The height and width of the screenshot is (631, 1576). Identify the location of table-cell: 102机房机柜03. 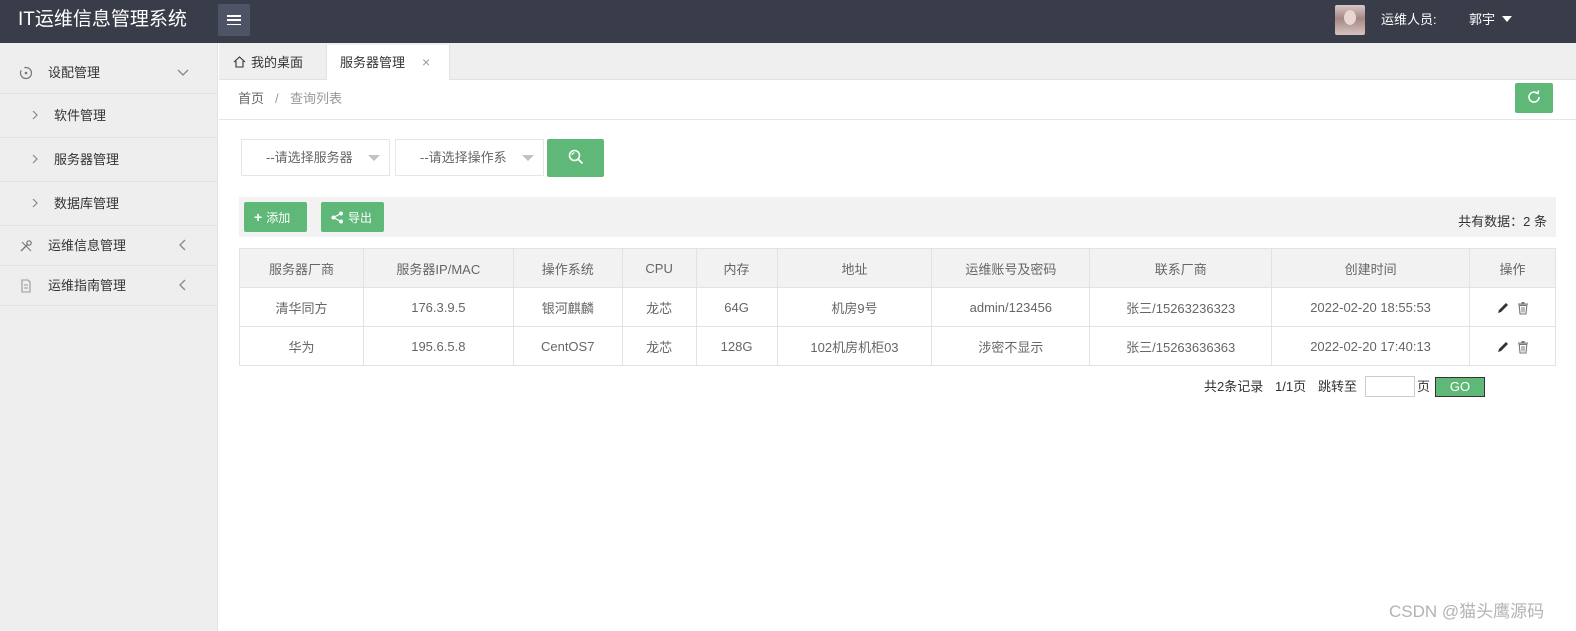
(854, 346).